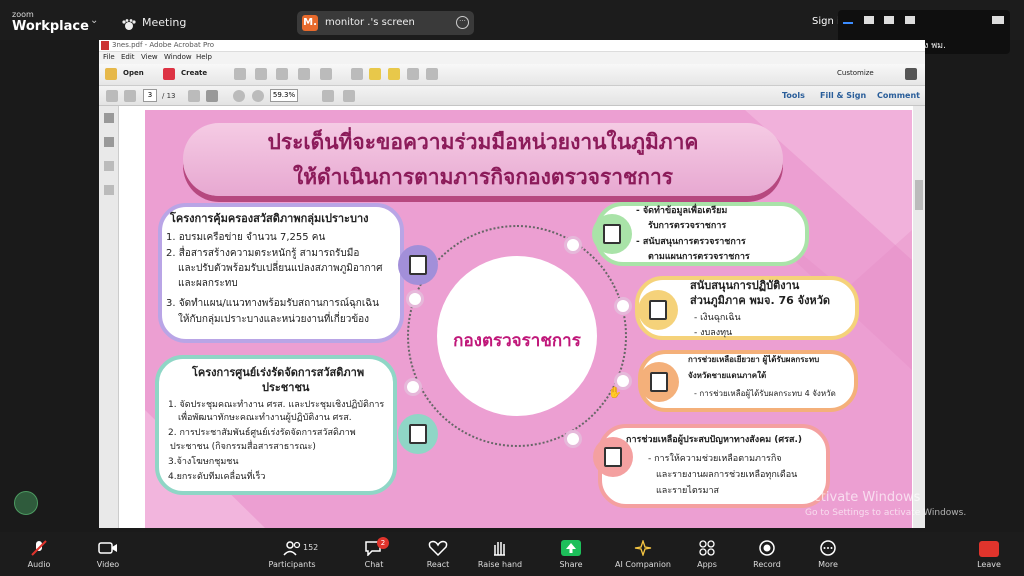 This screenshot has height=576, width=1024. What do you see at coordinates (375, 74) in the screenshot?
I see `comment-icon` at bounding box center [375, 74].